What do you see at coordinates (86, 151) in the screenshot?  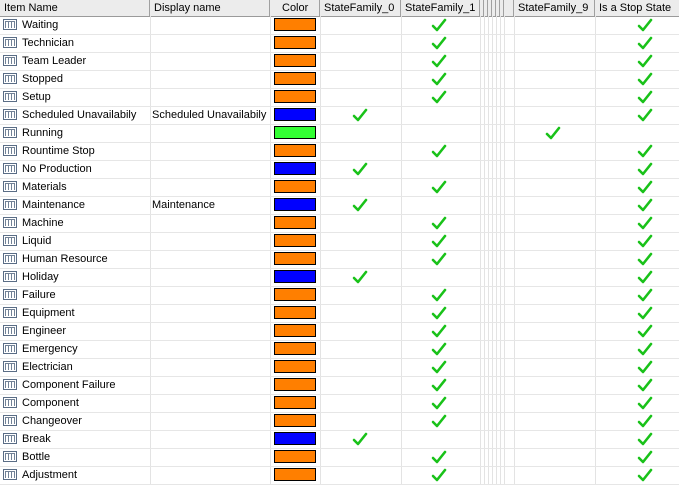 I see `item-name-cell: Rountime Stop` at bounding box center [86, 151].